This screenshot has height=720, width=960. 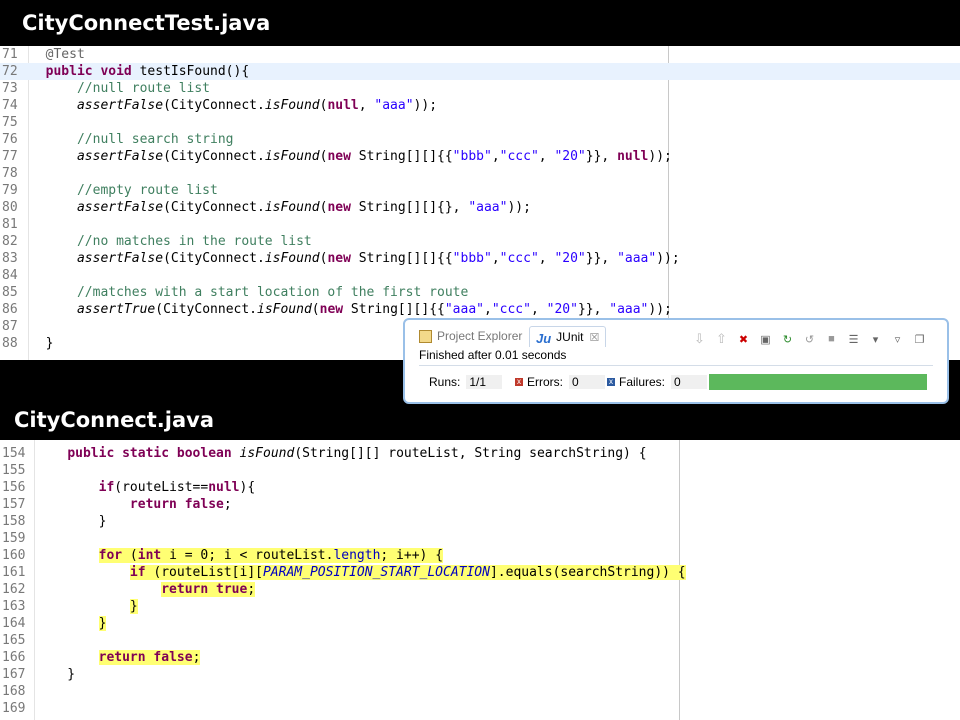 I want to click on code-line: 163 }, so click(x=480, y=606).